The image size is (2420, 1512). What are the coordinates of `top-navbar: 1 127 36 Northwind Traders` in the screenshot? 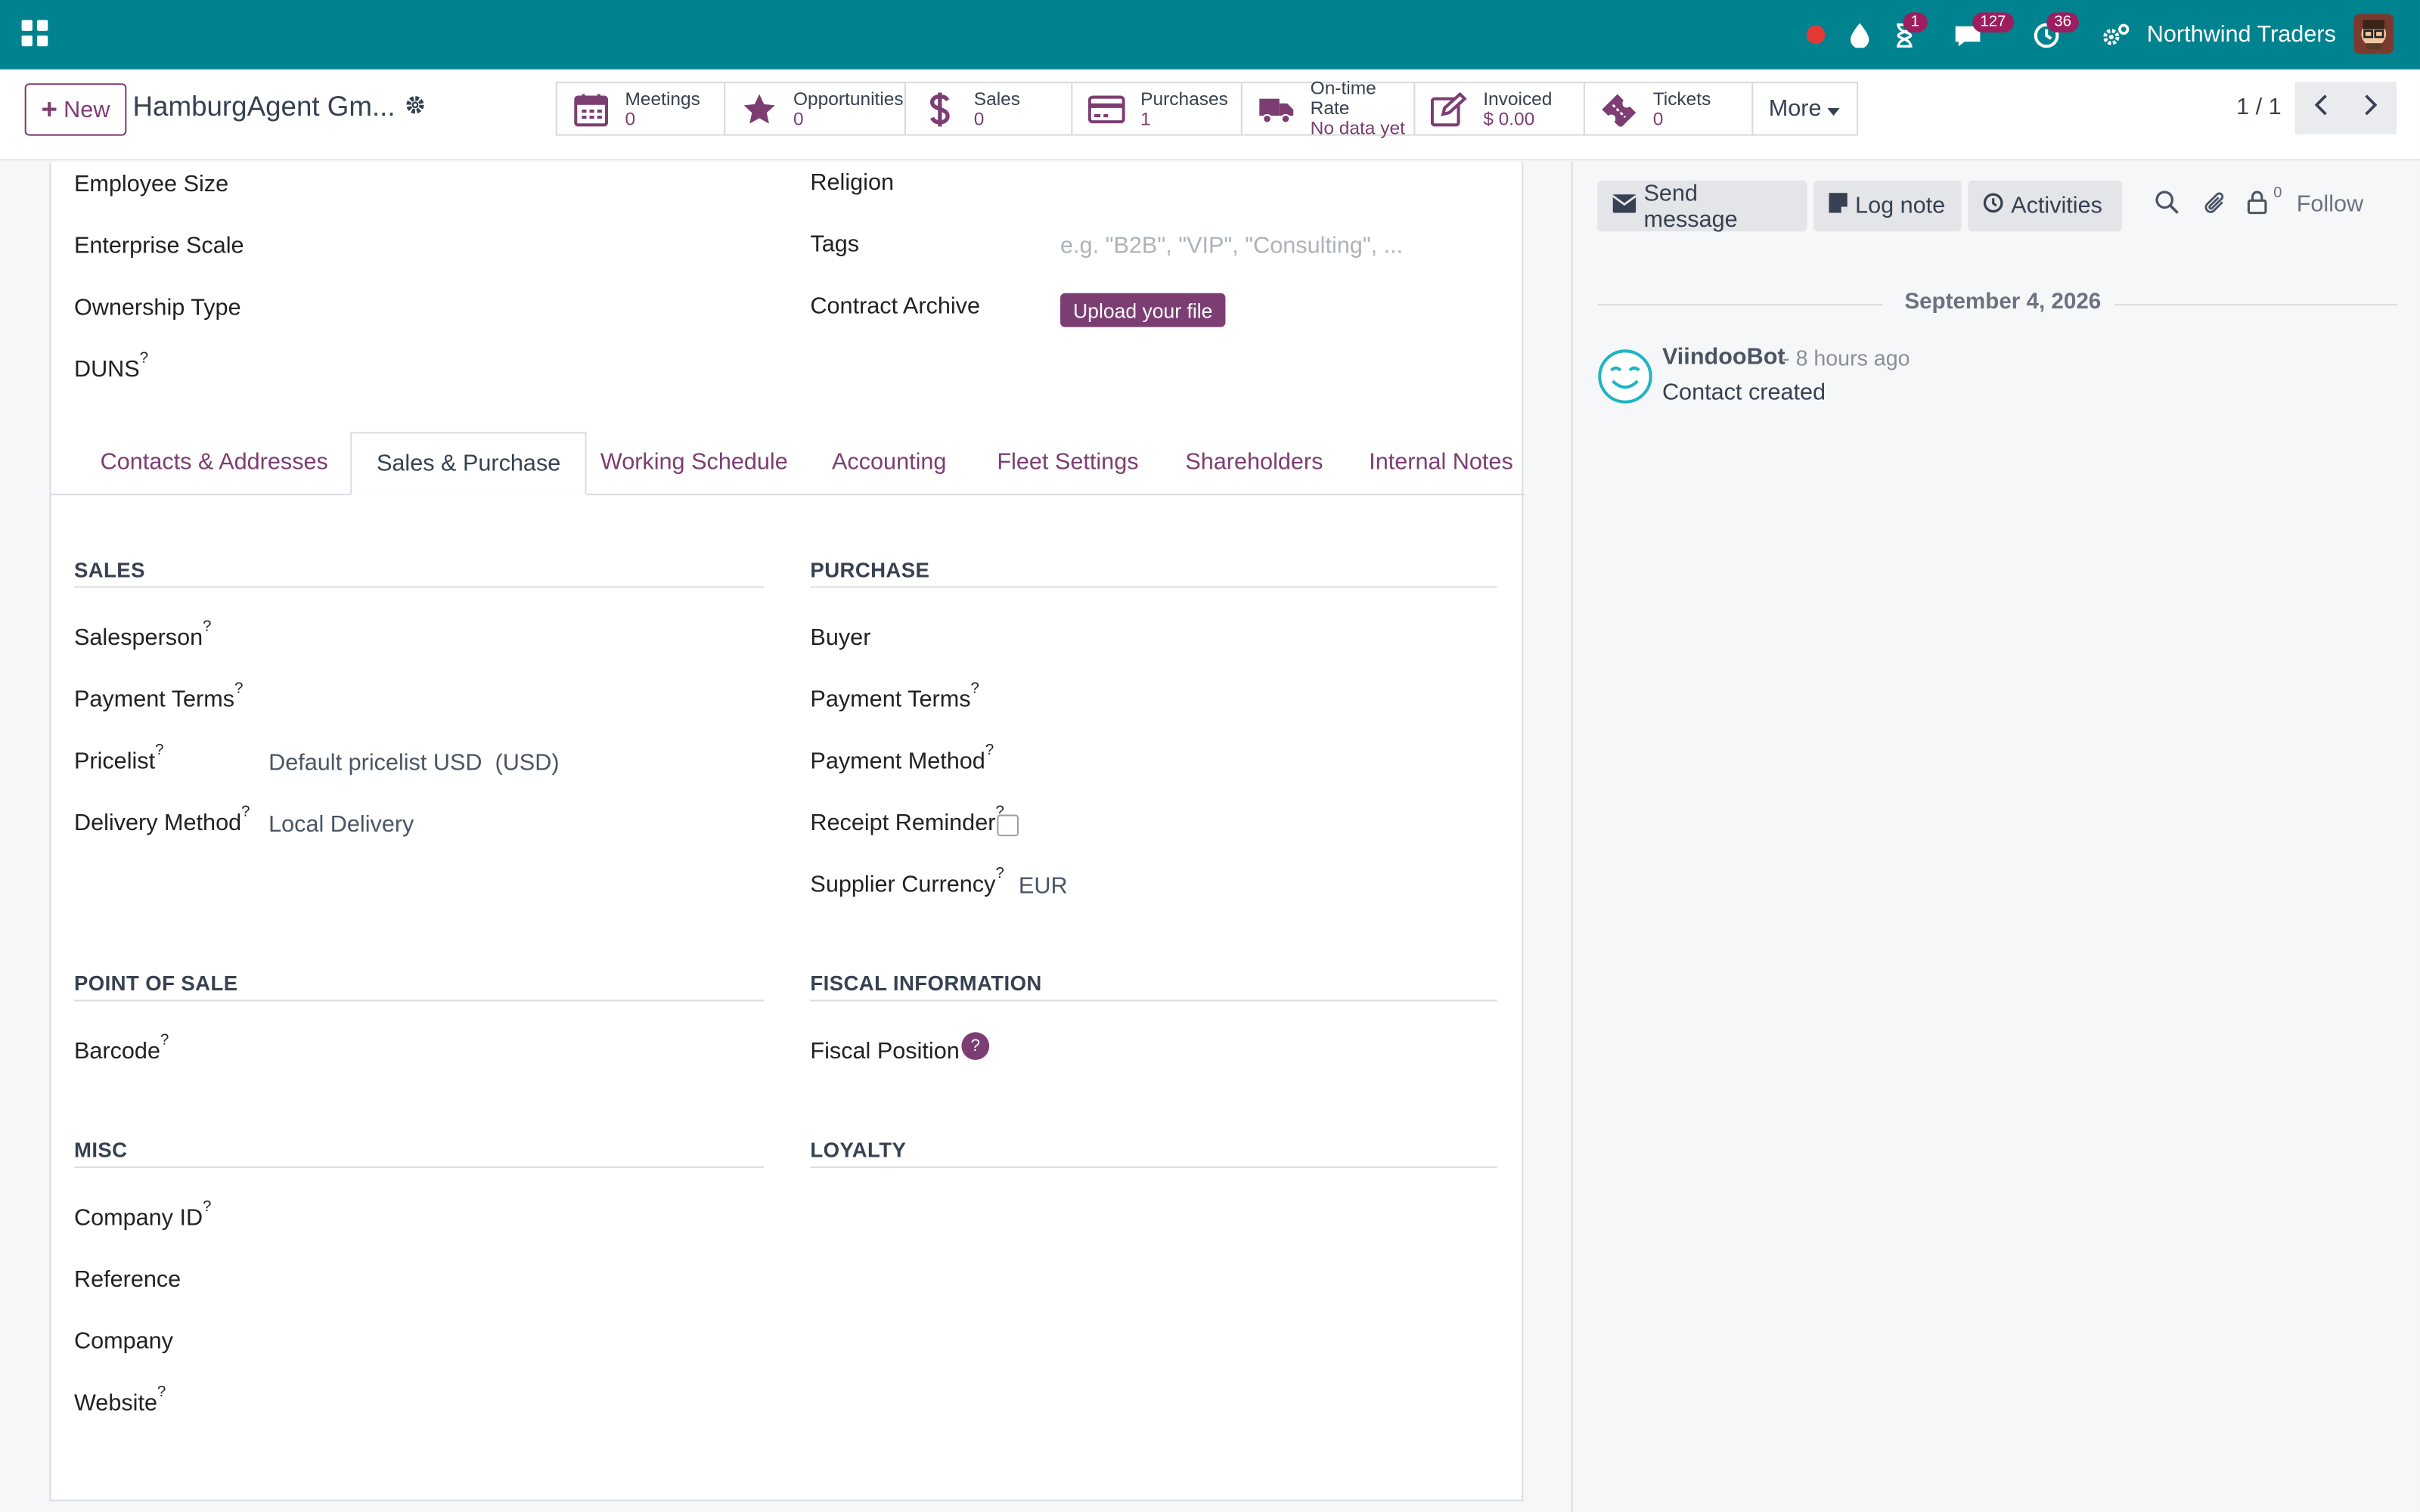 It's located at (1210, 35).